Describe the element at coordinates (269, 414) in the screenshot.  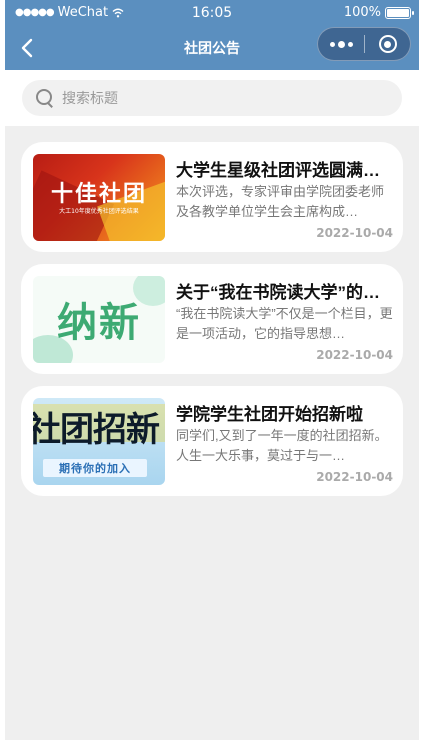
I see `notice-title: 学院学生社团开始招新啦` at that location.